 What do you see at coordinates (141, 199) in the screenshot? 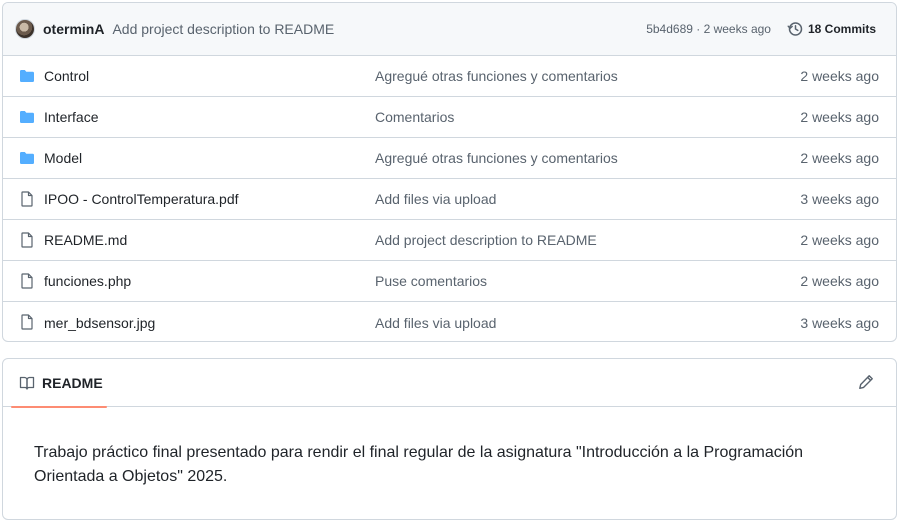
I see `file-name-link: IPOO - ControlTemperatura.pdf` at bounding box center [141, 199].